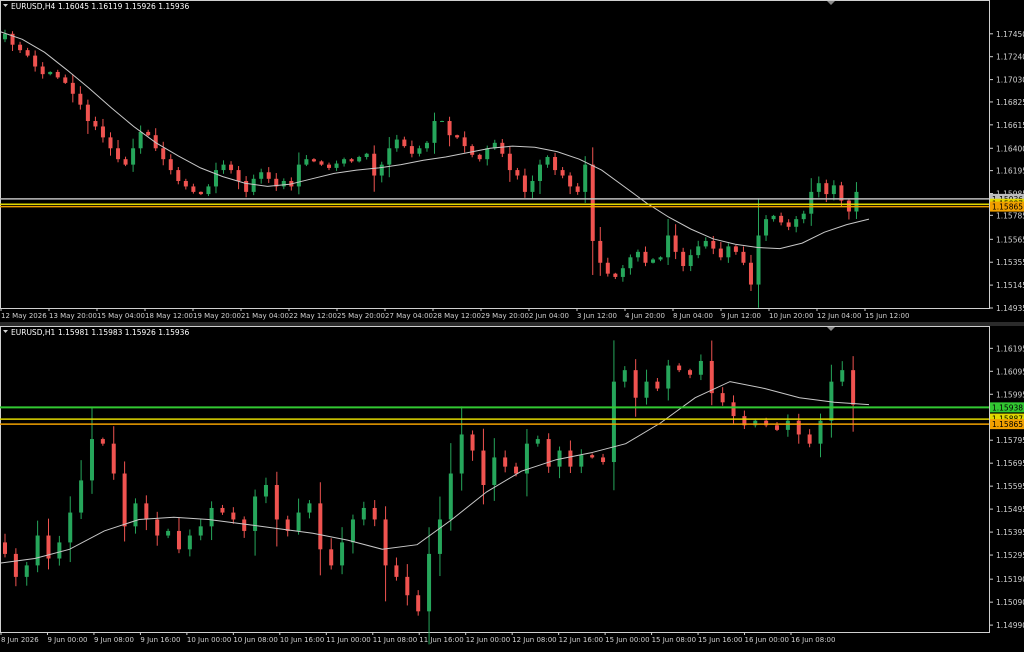 Image resolution: width=1024 pixels, height=652 pixels. What do you see at coordinates (1010, 215) in the screenshot?
I see `y-tick-label: 1.15785` at bounding box center [1010, 215].